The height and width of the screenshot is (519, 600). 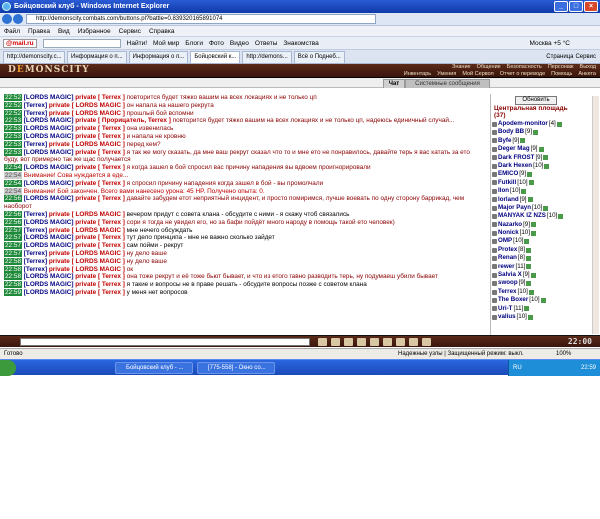 What do you see at coordinates (585, 57) in the screenshot?
I see `service-menu: Сервис` at bounding box center [585, 57].